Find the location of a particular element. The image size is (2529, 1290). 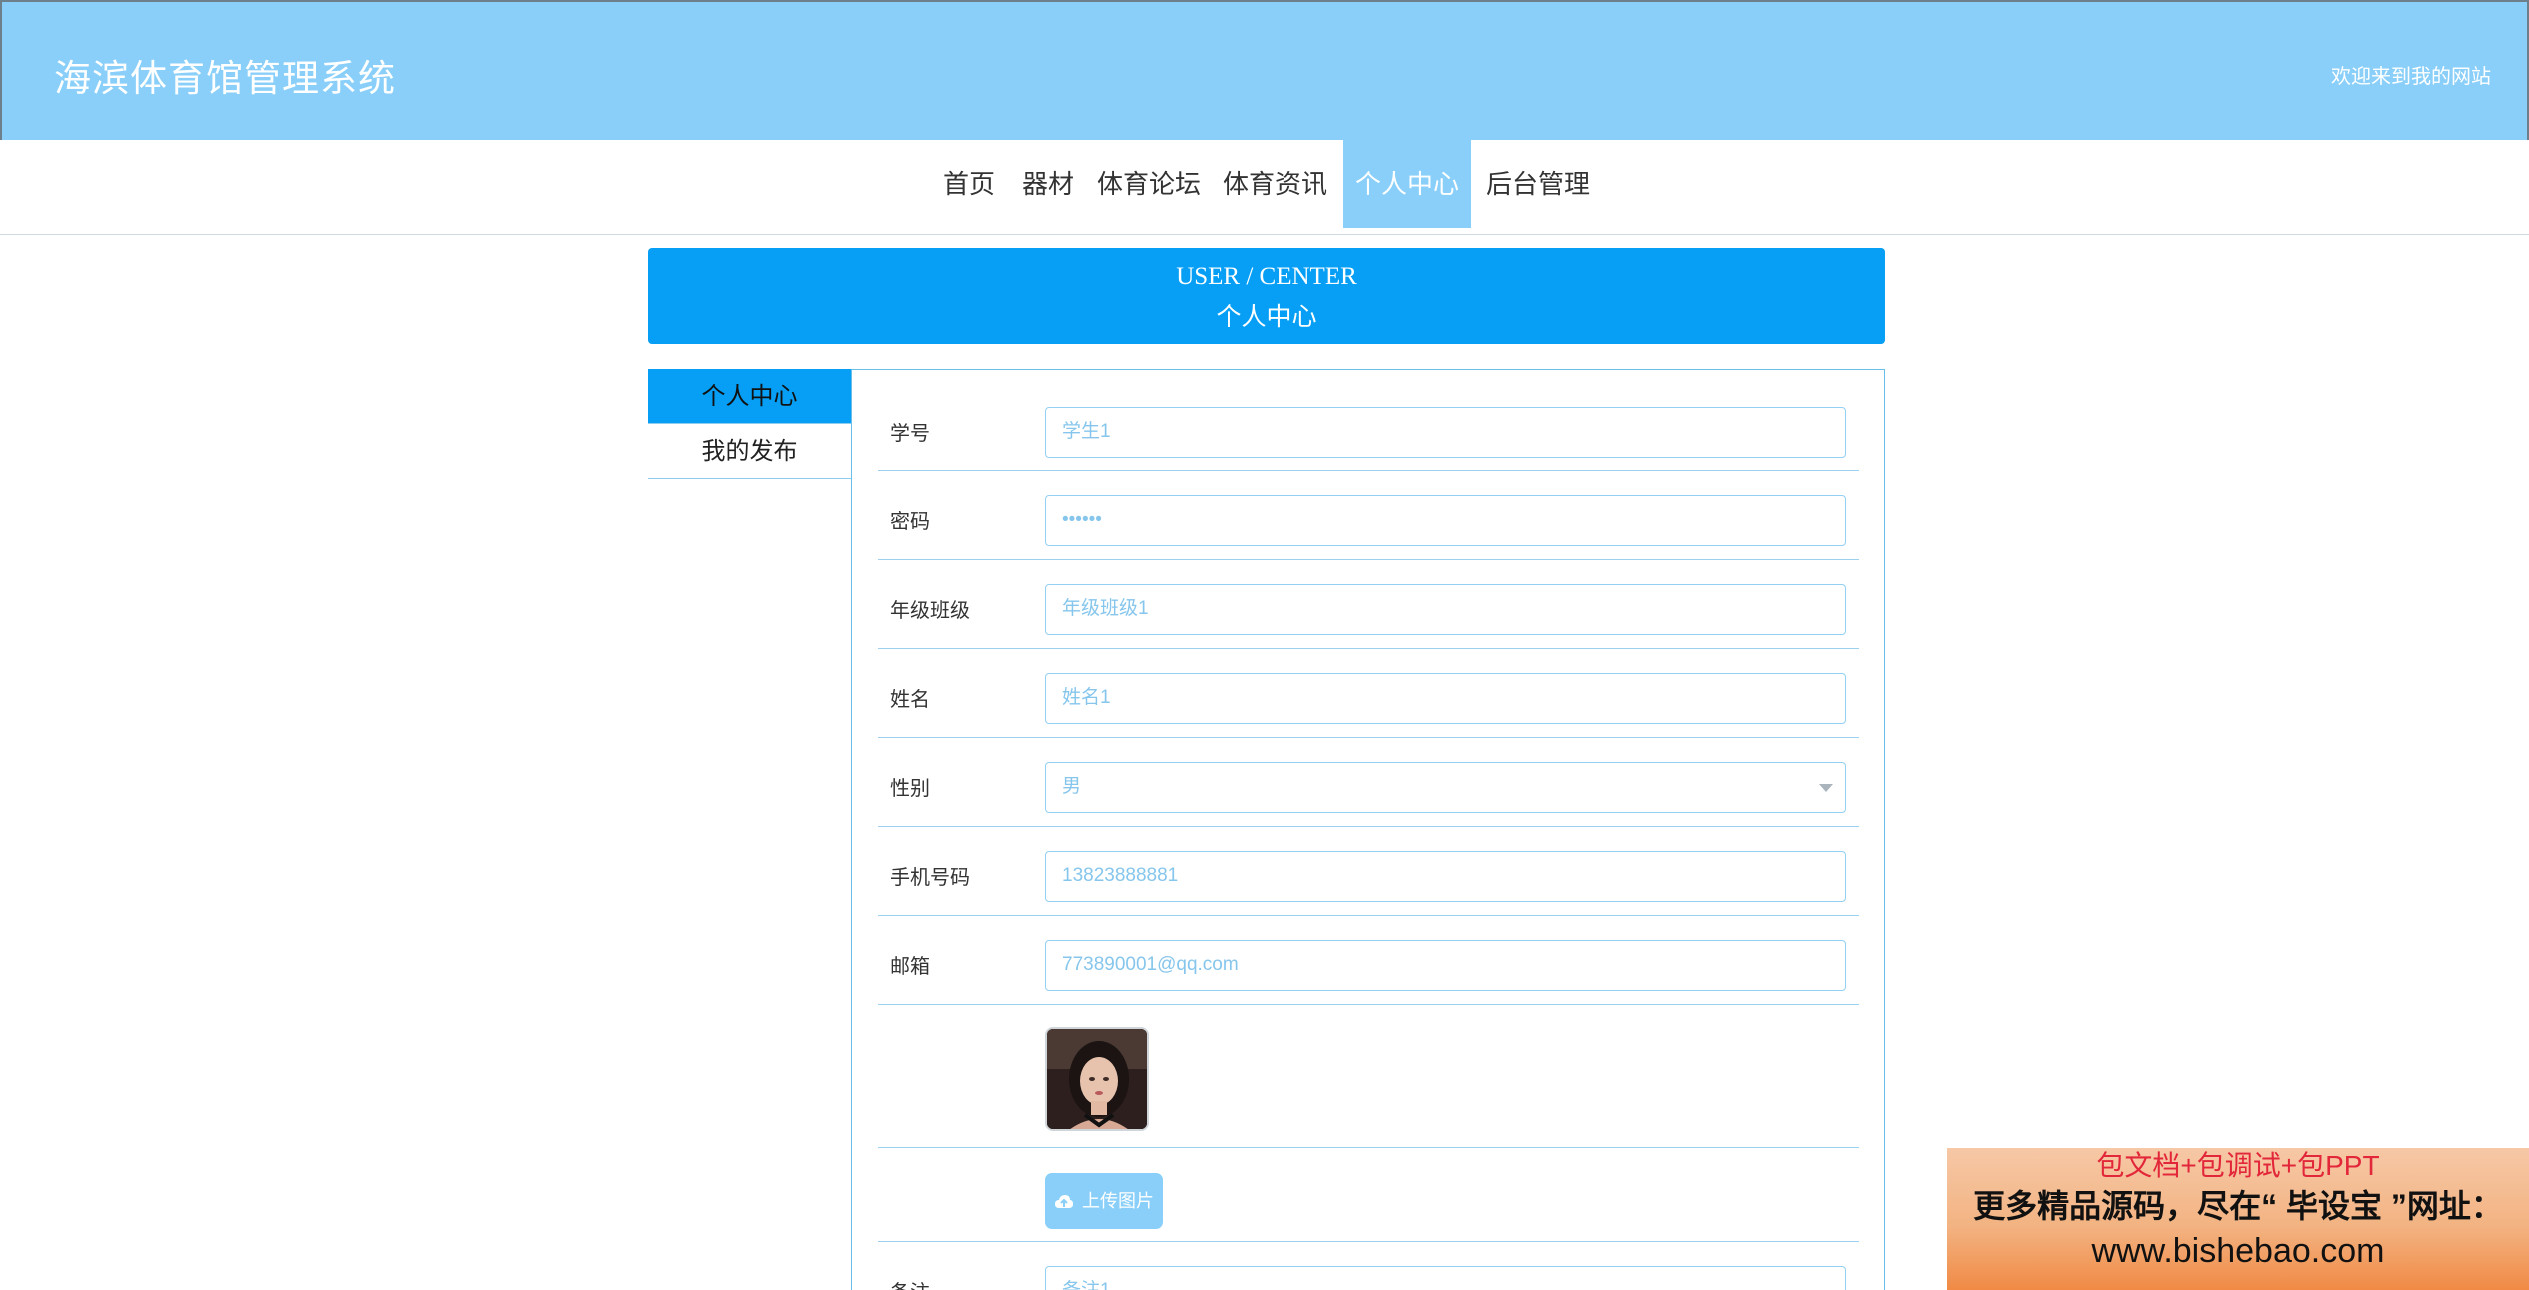

gender-select-value: 男 is located at coordinates (1072, 786).